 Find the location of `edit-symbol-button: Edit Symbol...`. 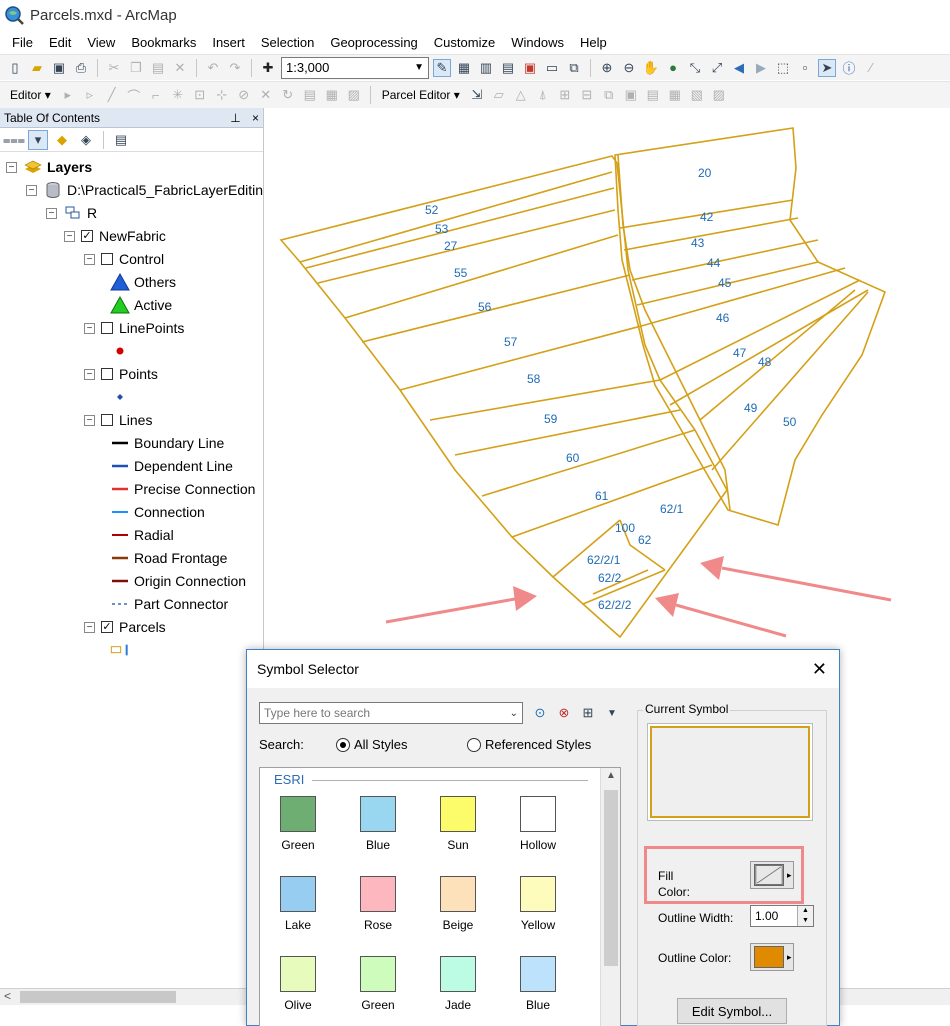

edit-symbol-button: Edit Symbol... is located at coordinates (732, 1011).